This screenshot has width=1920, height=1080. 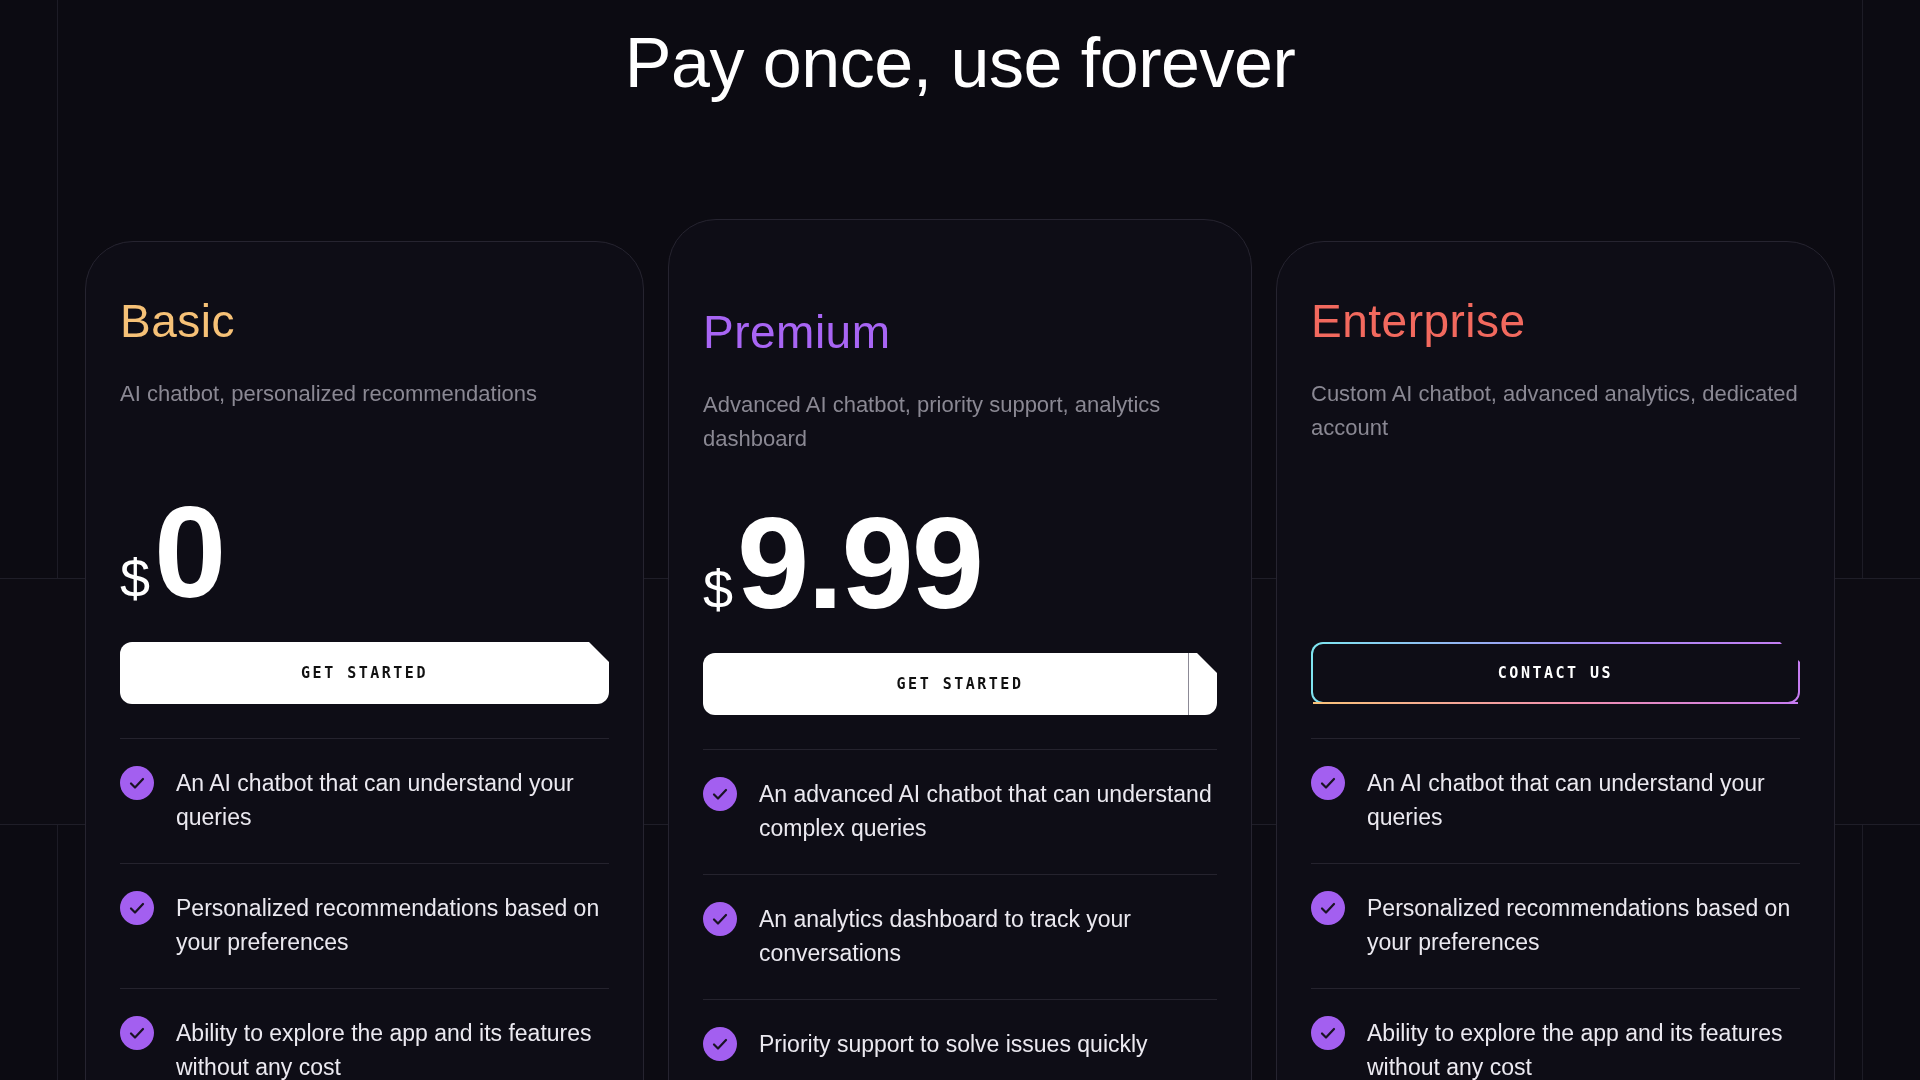 What do you see at coordinates (860, 563) in the screenshot?
I see `price-amount: 9.99` at bounding box center [860, 563].